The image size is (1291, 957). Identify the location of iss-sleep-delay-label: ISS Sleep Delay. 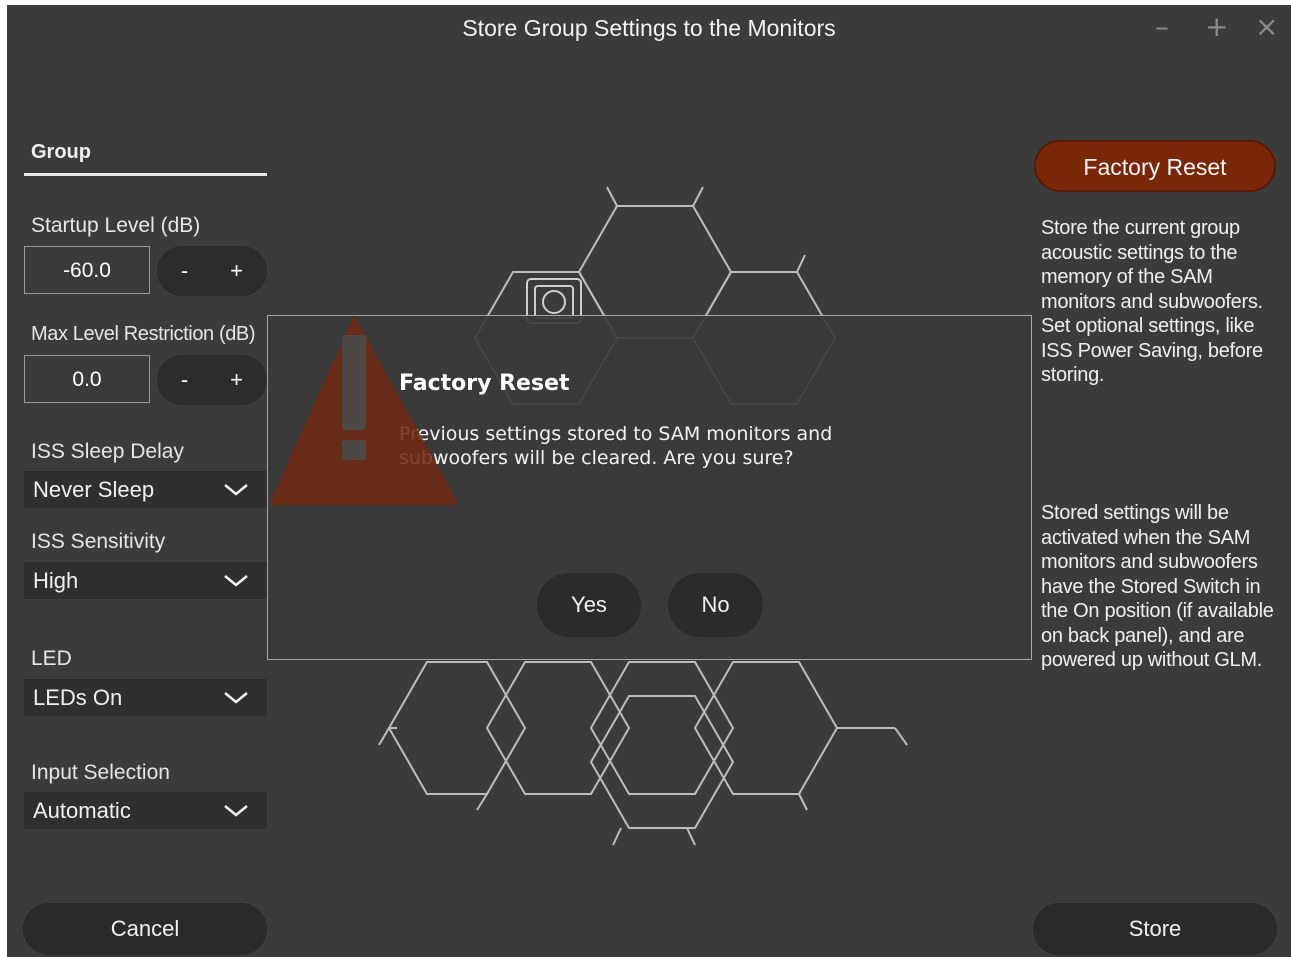
(107, 451).